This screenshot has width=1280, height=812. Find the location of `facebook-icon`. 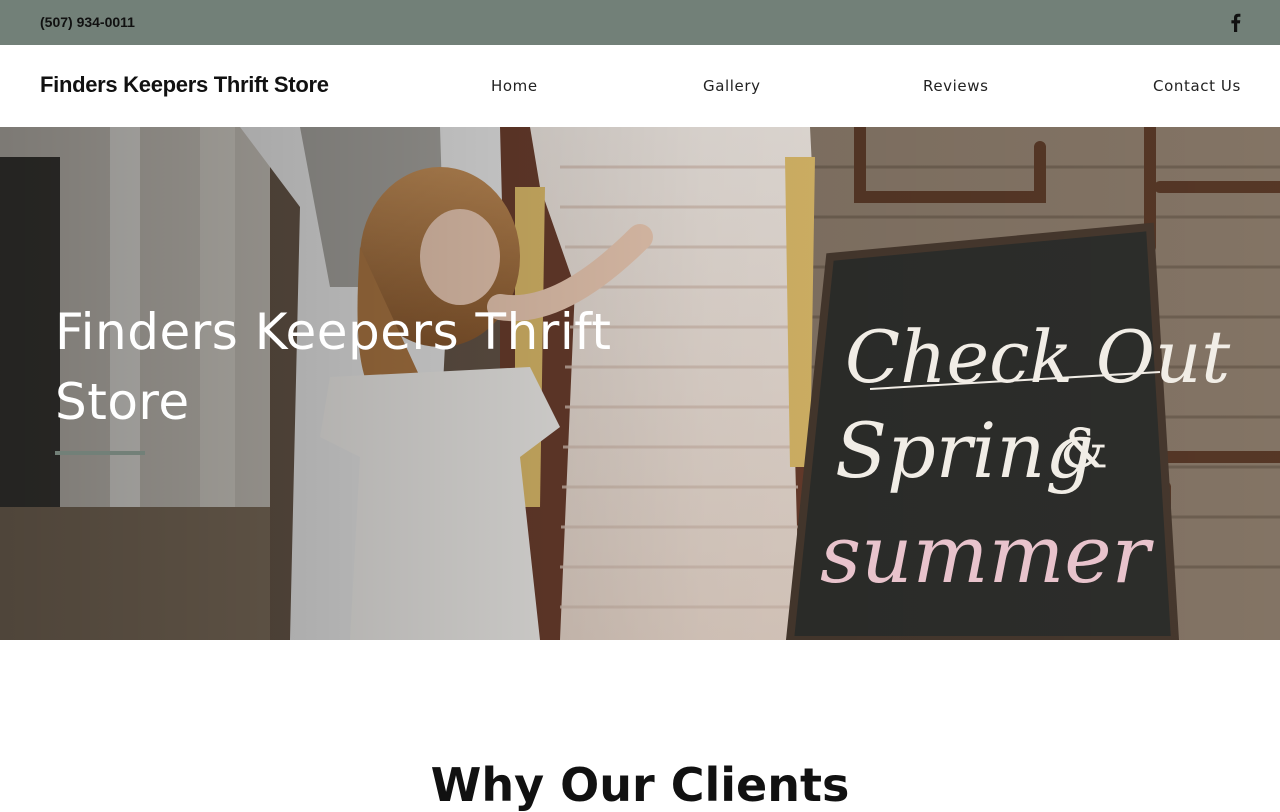

facebook-icon is located at coordinates (1236, 22).